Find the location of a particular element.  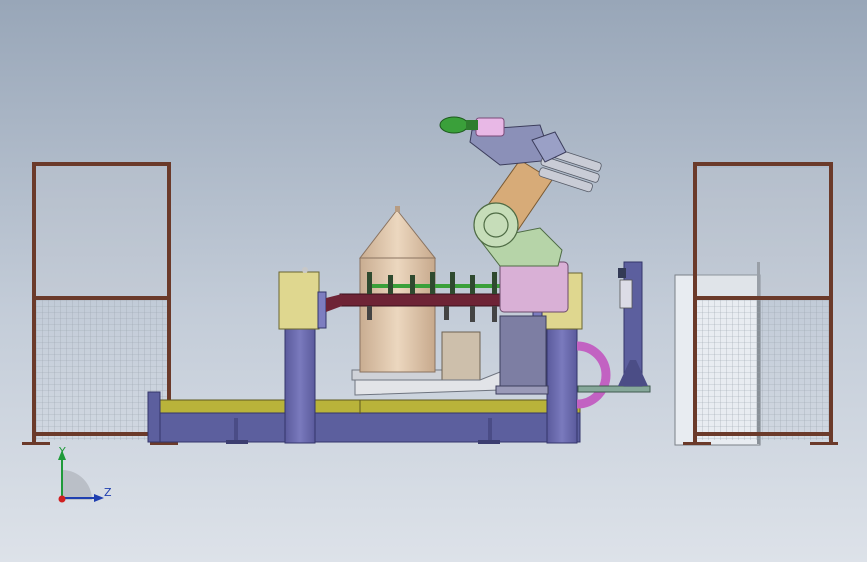

left-fence-rail-mid is located at coordinates (101, 298).